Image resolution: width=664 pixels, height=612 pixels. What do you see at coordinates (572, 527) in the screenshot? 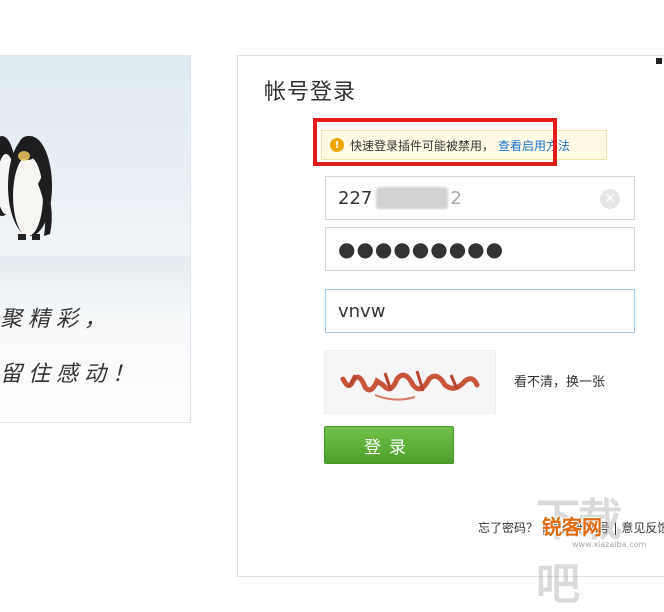
I see `watermark-brand: 锐客网` at bounding box center [572, 527].